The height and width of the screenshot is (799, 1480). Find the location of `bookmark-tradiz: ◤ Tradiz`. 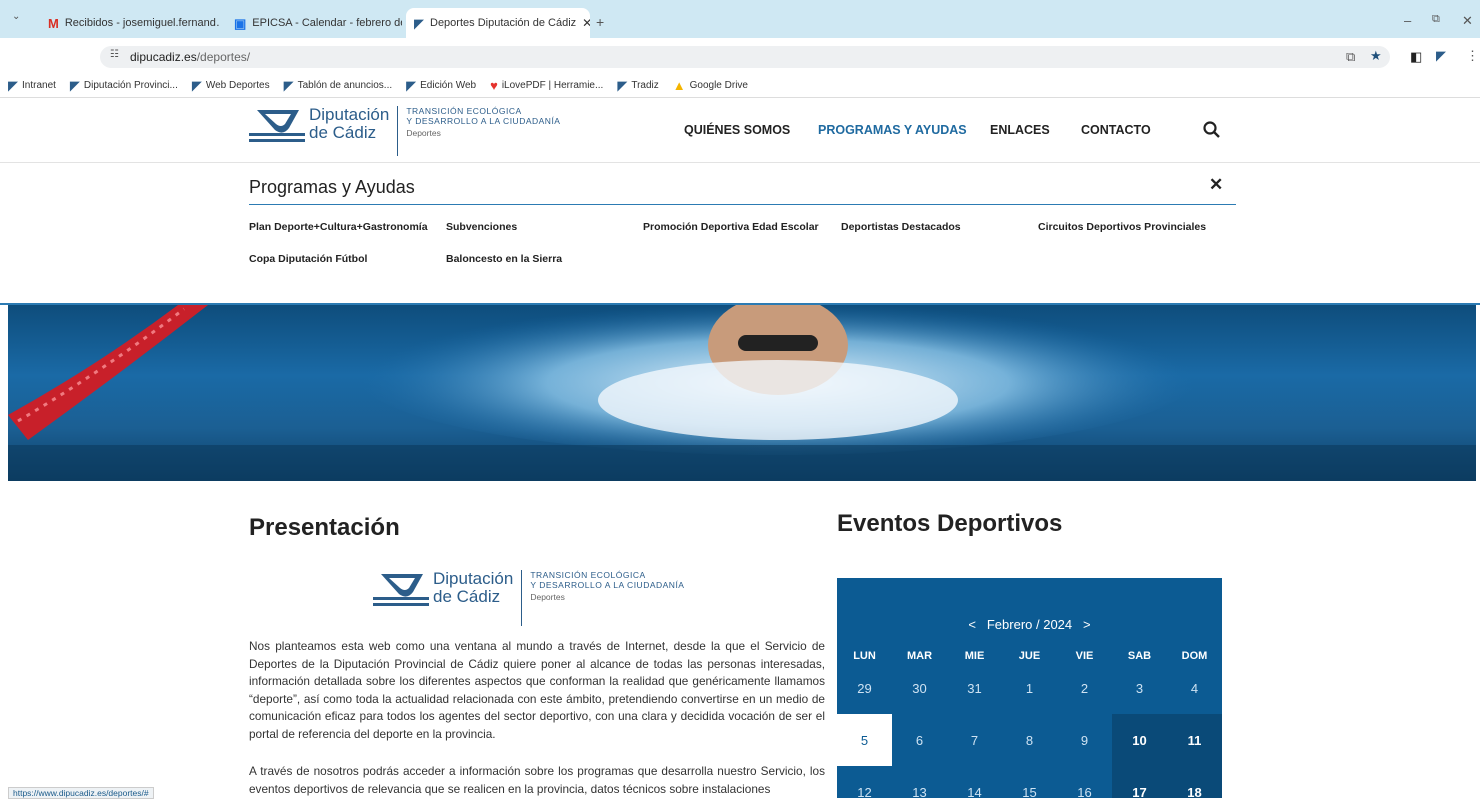

bookmark-tradiz: ◤ Tradiz is located at coordinates (637, 85).